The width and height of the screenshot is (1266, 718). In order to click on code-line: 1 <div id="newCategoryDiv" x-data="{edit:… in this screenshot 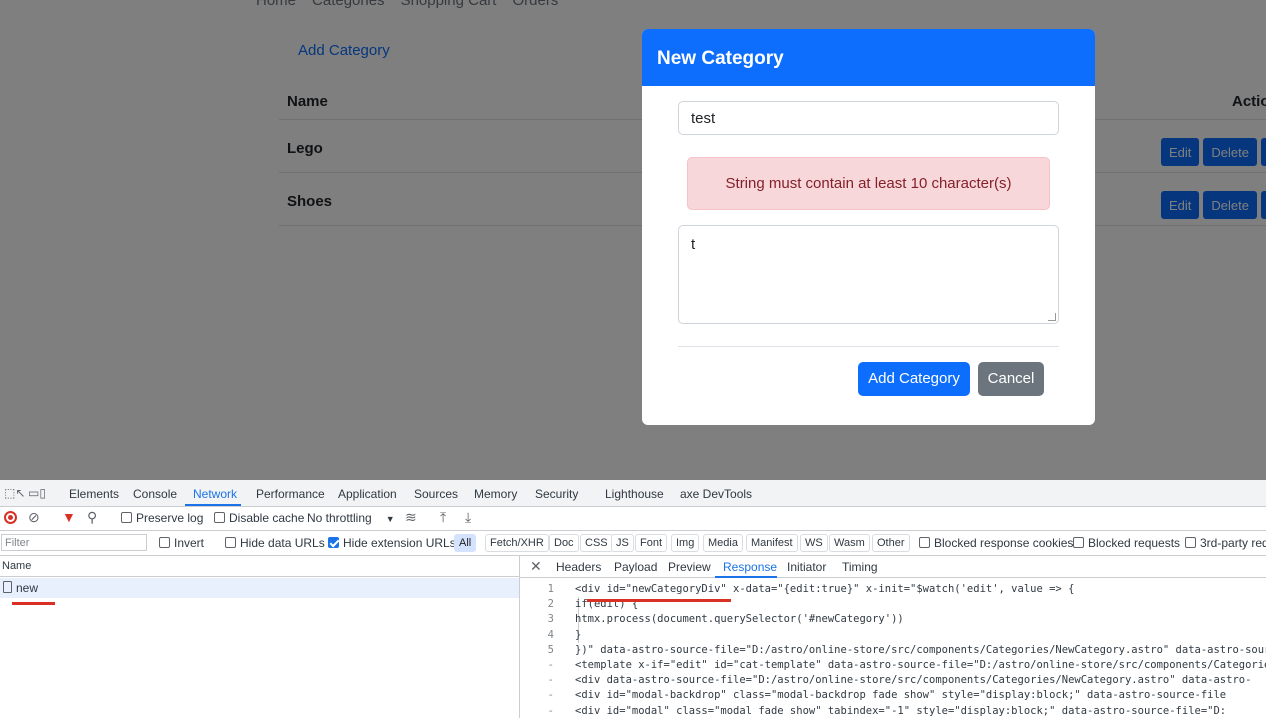, I will do `click(811, 589)`.